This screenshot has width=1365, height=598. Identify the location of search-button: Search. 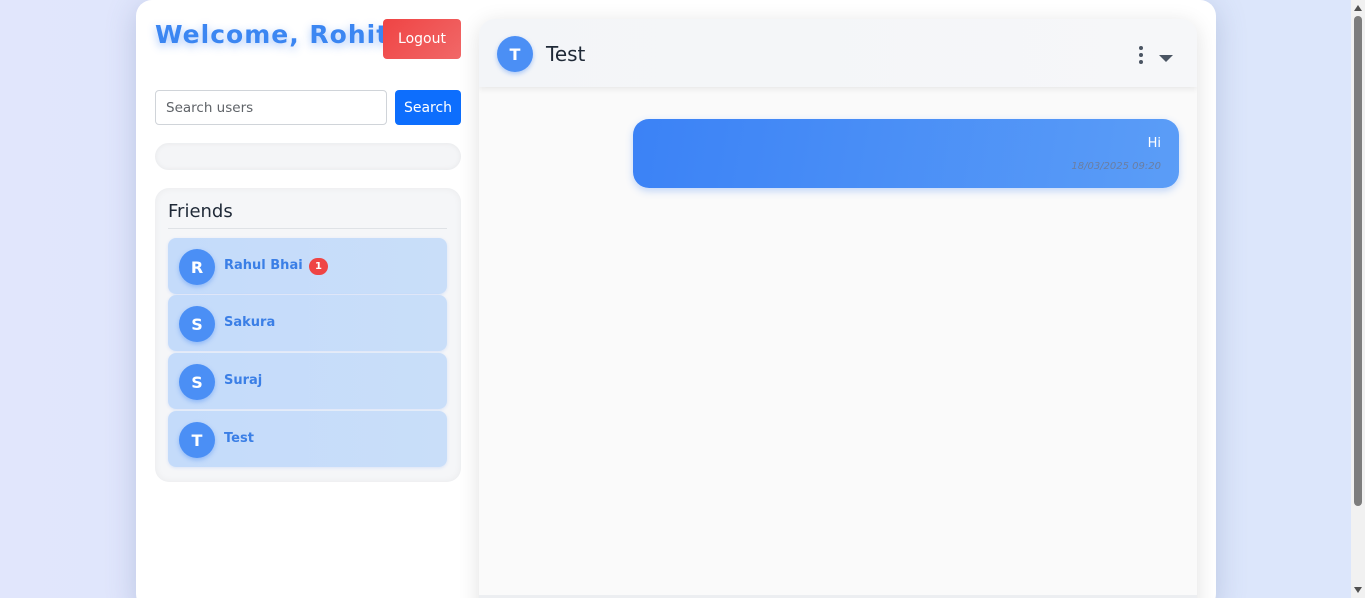
(428, 107).